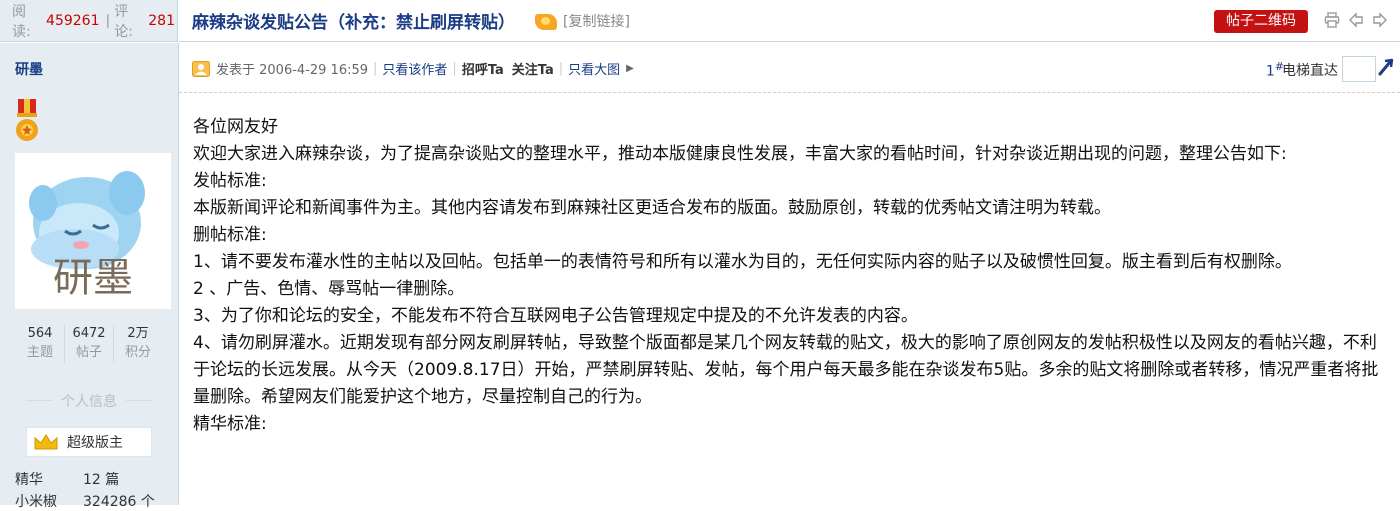  What do you see at coordinates (1332, 20) in the screenshot?
I see `print-icon` at bounding box center [1332, 20].